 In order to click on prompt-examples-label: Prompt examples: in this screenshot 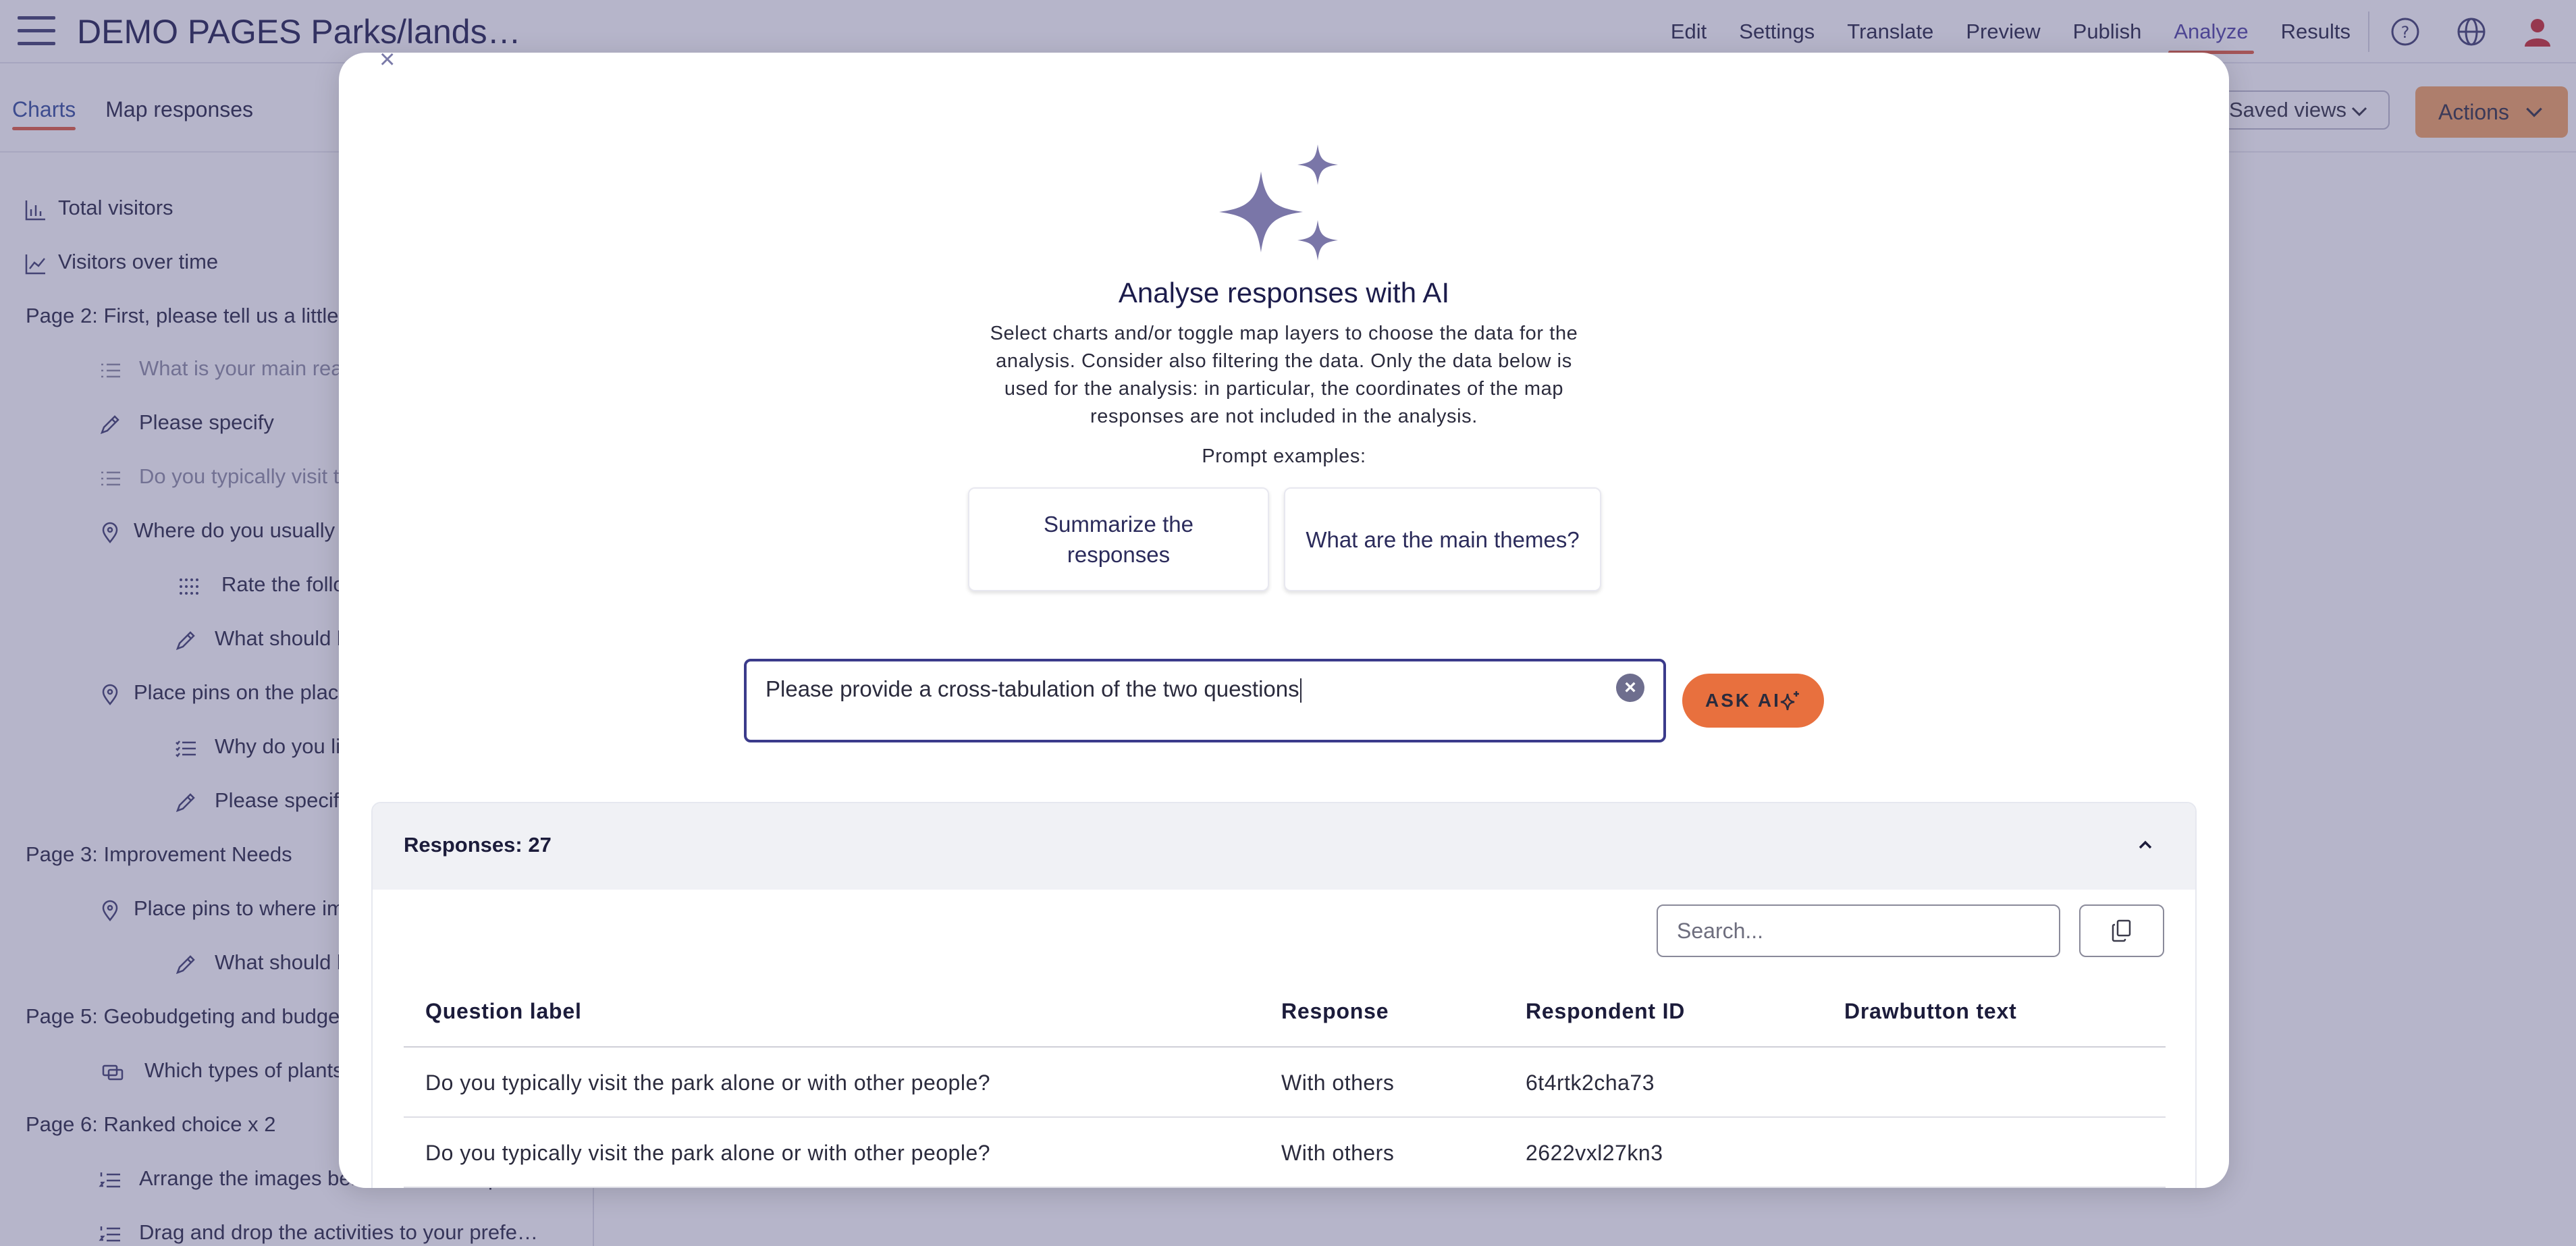, I will do `click(1284, 456)`.